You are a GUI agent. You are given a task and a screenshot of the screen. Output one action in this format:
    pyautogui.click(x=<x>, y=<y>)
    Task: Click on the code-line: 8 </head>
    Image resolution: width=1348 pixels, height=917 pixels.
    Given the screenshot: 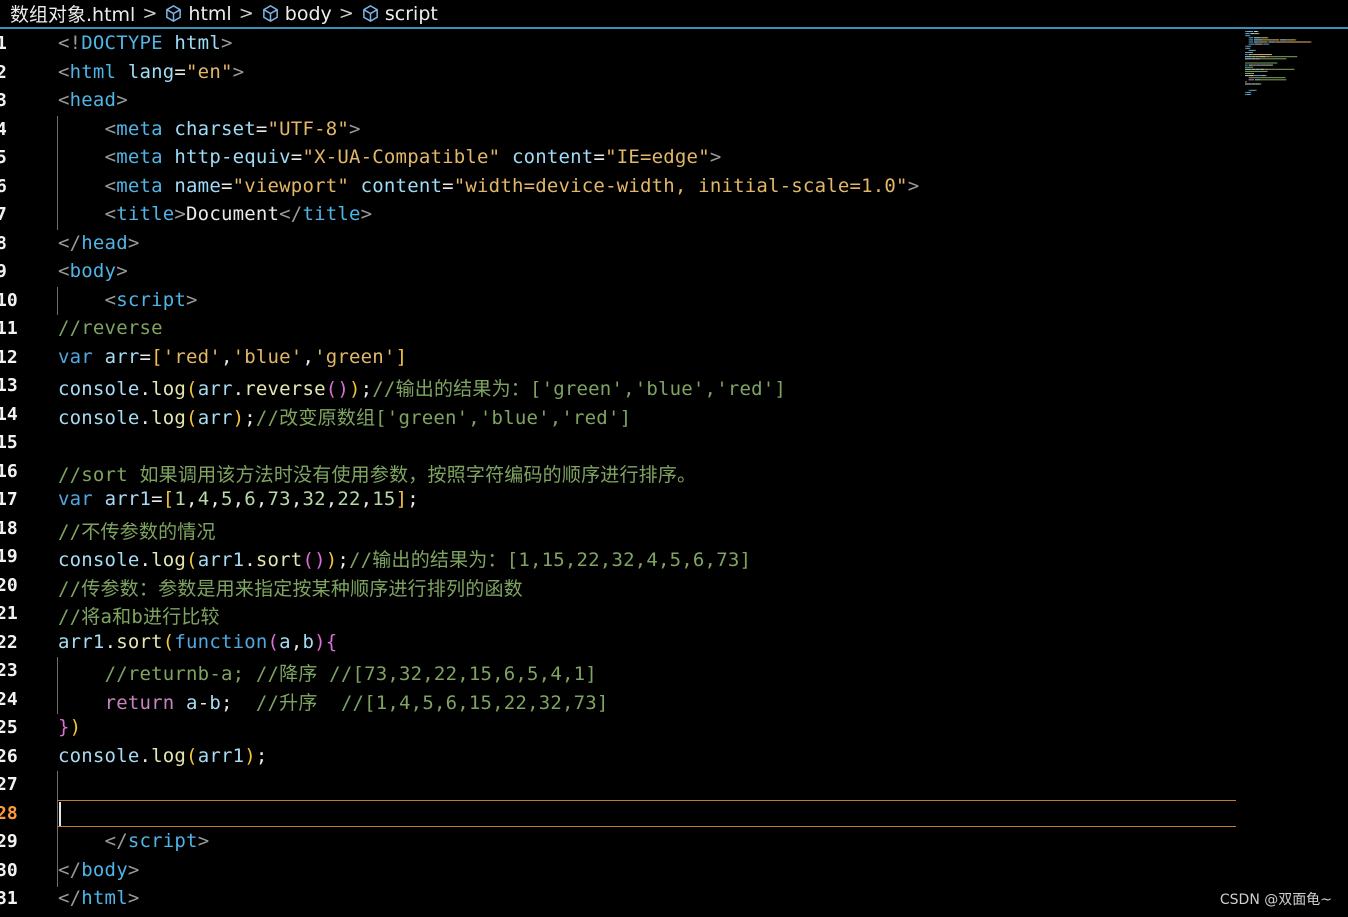 What is the action you would take?
    pyautogui.click(x=674, y=244)
    